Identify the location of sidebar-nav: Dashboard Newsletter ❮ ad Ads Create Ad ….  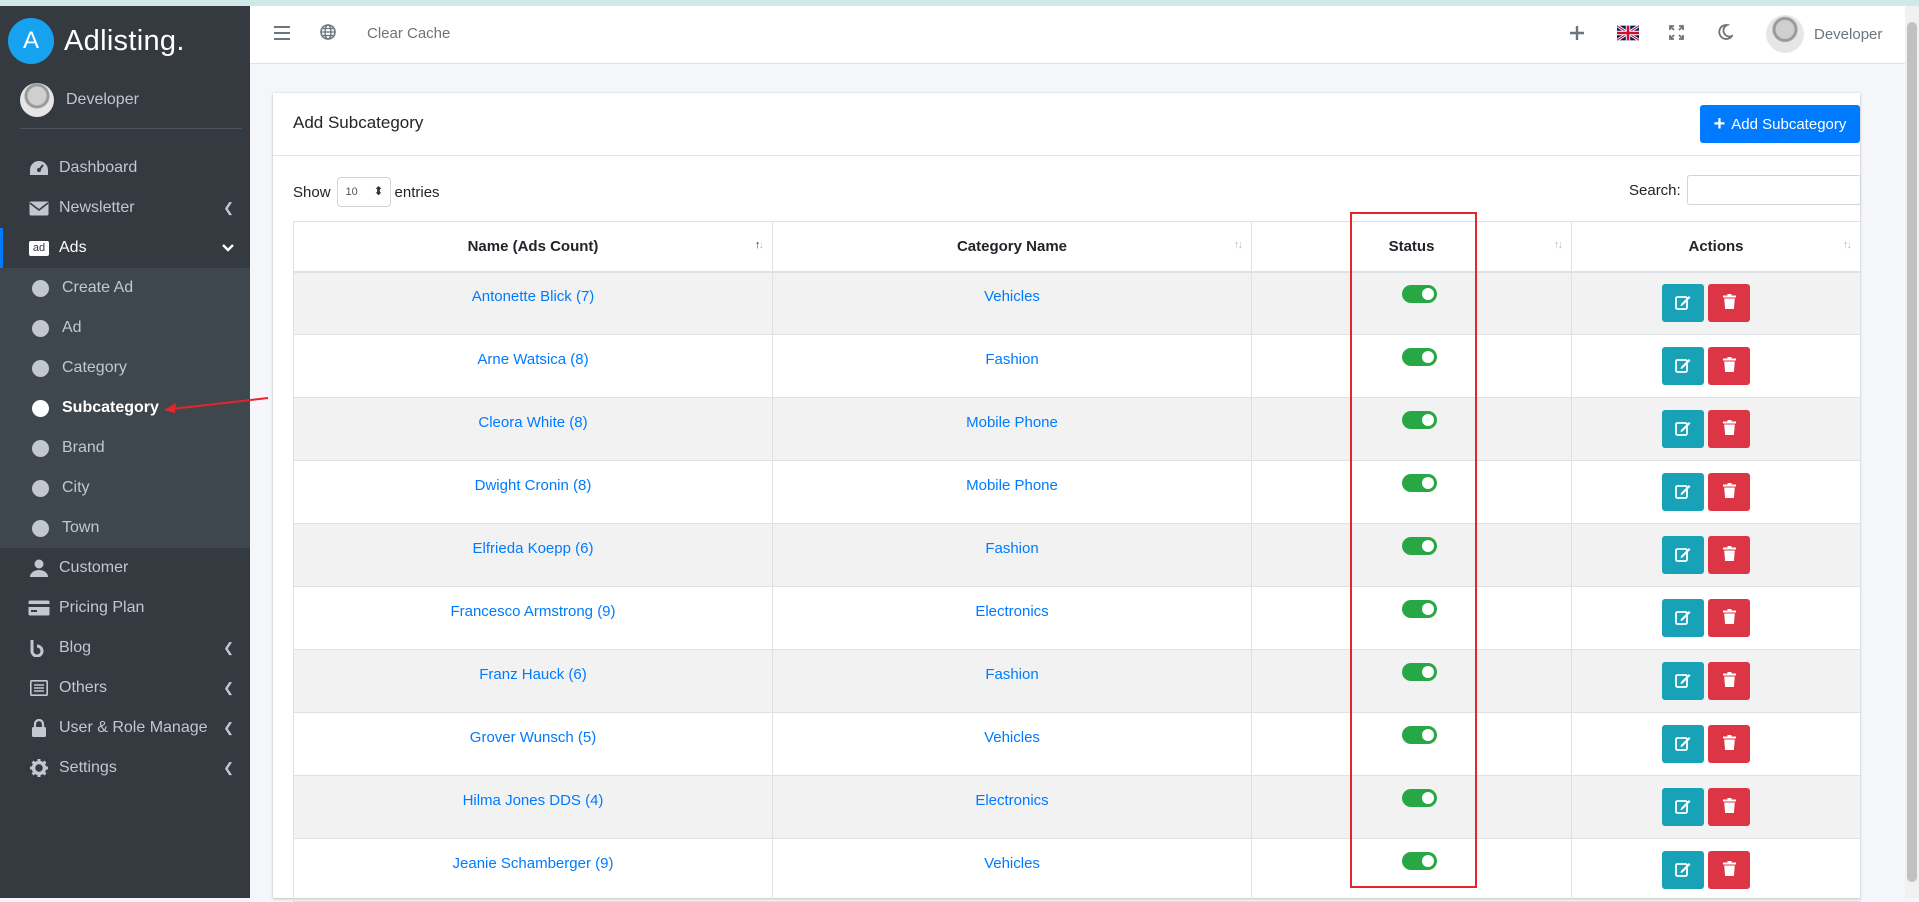
(125, 468).